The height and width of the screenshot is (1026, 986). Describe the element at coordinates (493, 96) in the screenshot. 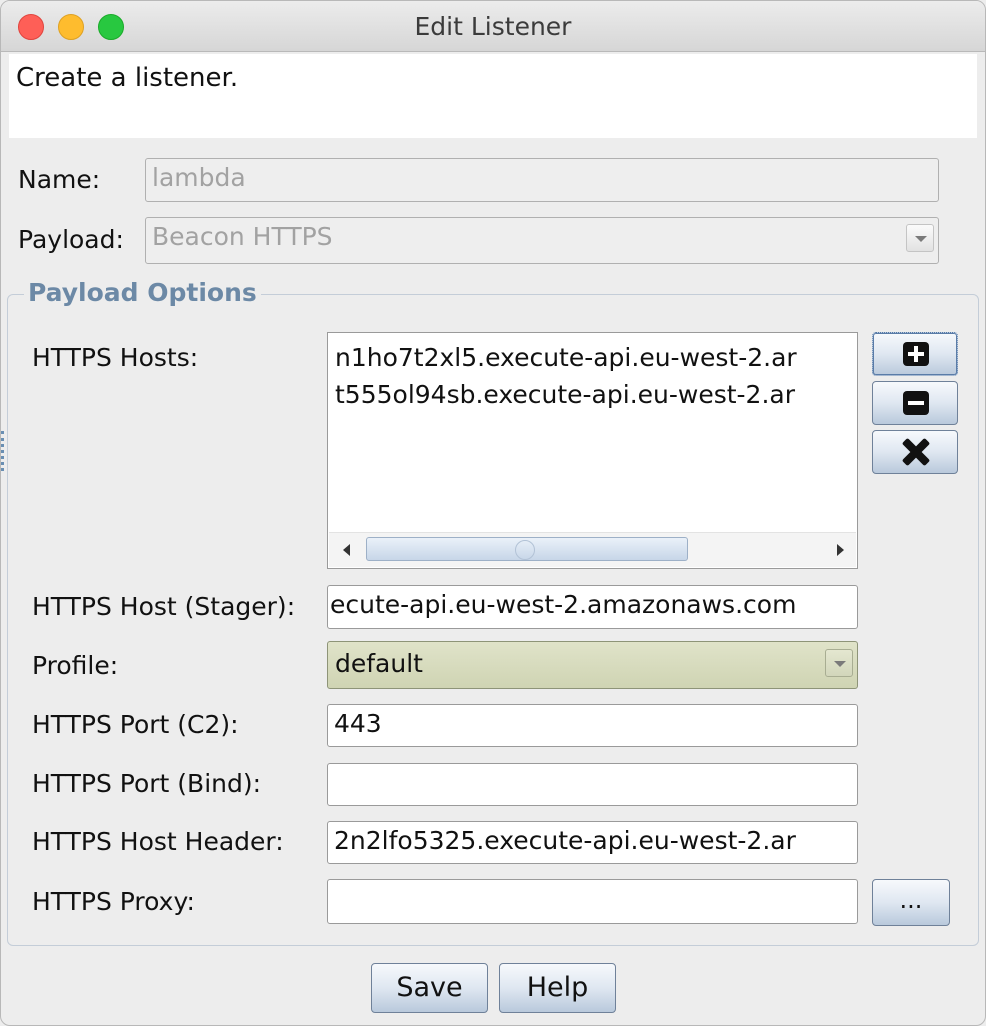

I see `description-panel: Create a listener.` at that location.